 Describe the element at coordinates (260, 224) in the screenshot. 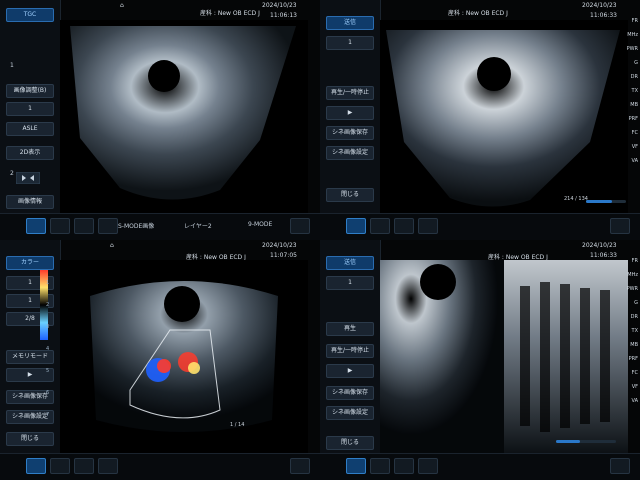

I see `mode-label: 9-MODE` at that location.